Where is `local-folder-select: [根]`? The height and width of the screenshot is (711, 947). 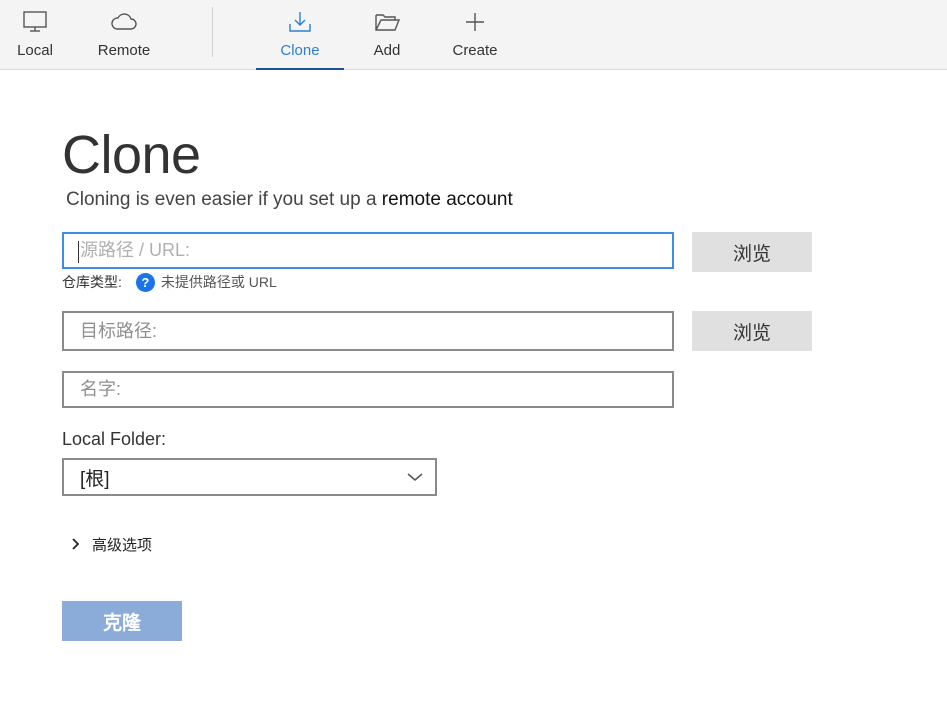 local-folder-select: [根] is located at coordinates (249, 477).